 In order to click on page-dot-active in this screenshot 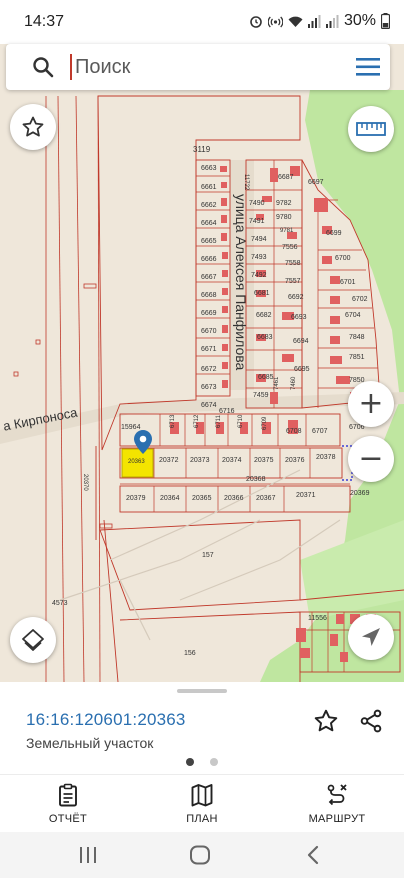, I will do `click(190, 762)`.